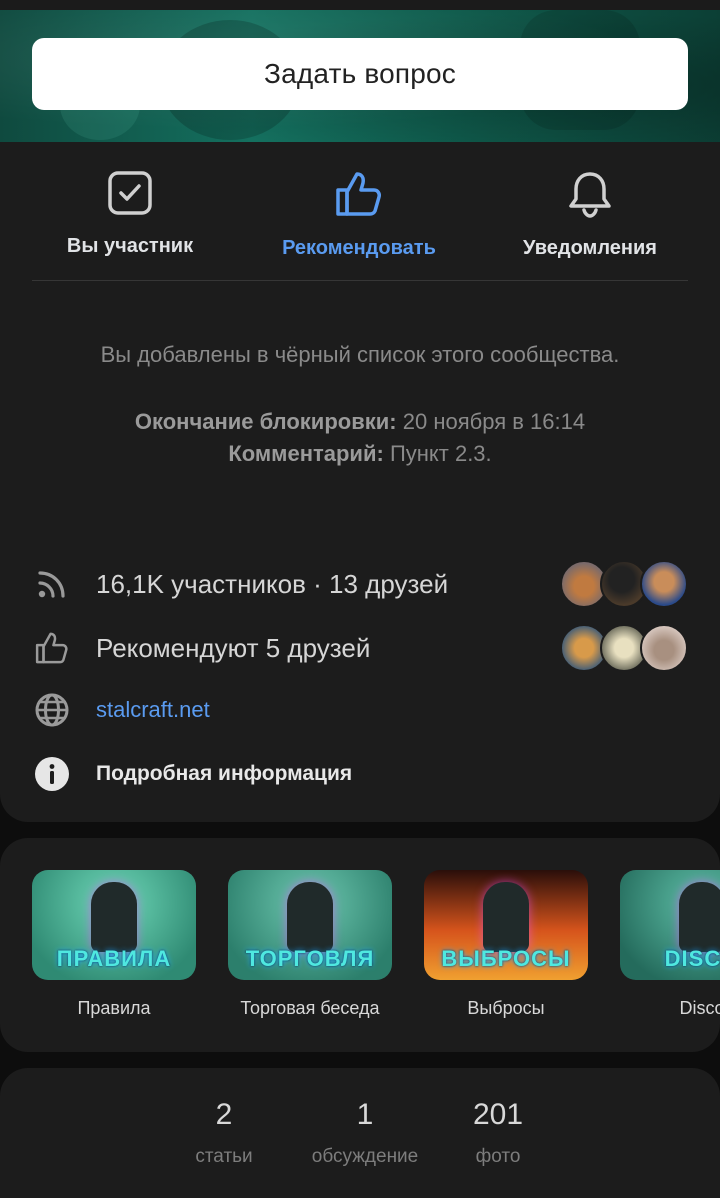 This screenshot has height=1198, width=720. I want to click on members-row: 16,1K участников · 13 друзей, so click(360, 584).